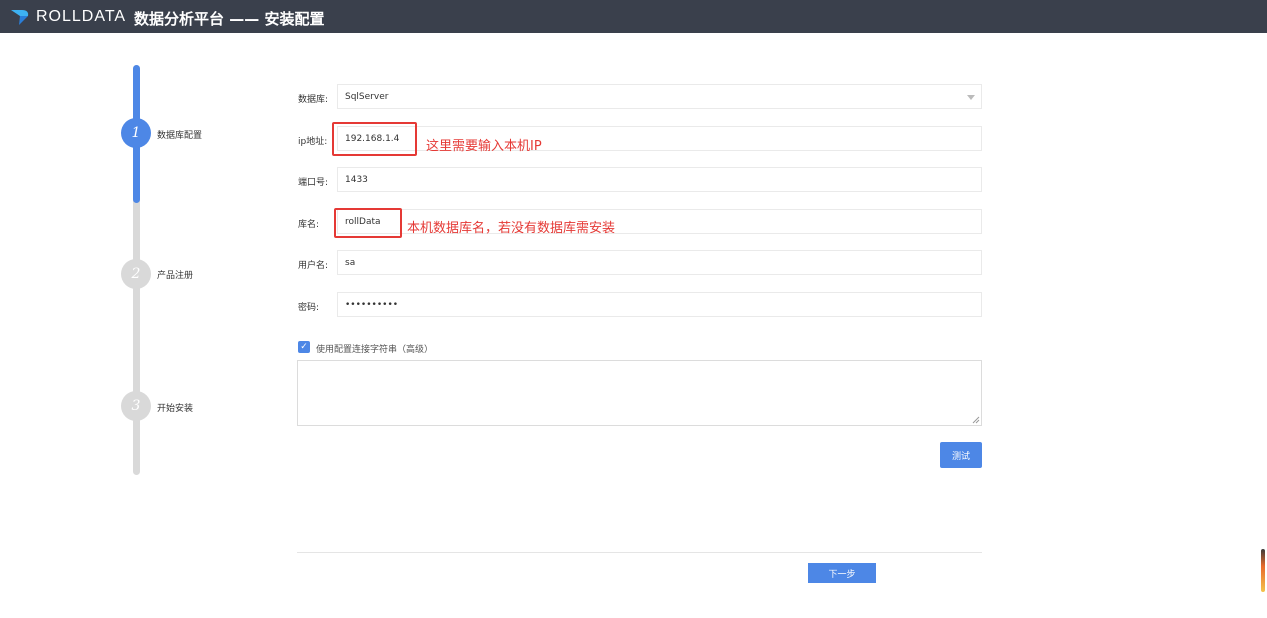 This screenshot has width=1267, height=618. I want to click on use-conn-string-label: 使用配置连接字符串（高级）, so click(374, 348).